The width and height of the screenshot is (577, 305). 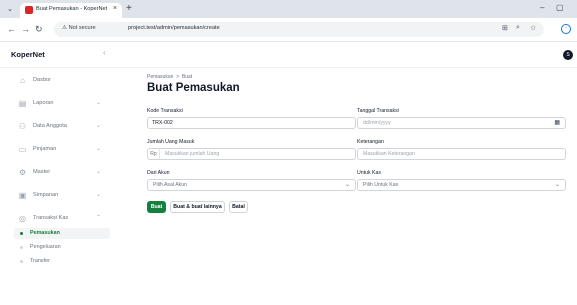 I want to click on browser-tab: Buat Pemasukan - KoperNet ×, so click(x=71, y=10).